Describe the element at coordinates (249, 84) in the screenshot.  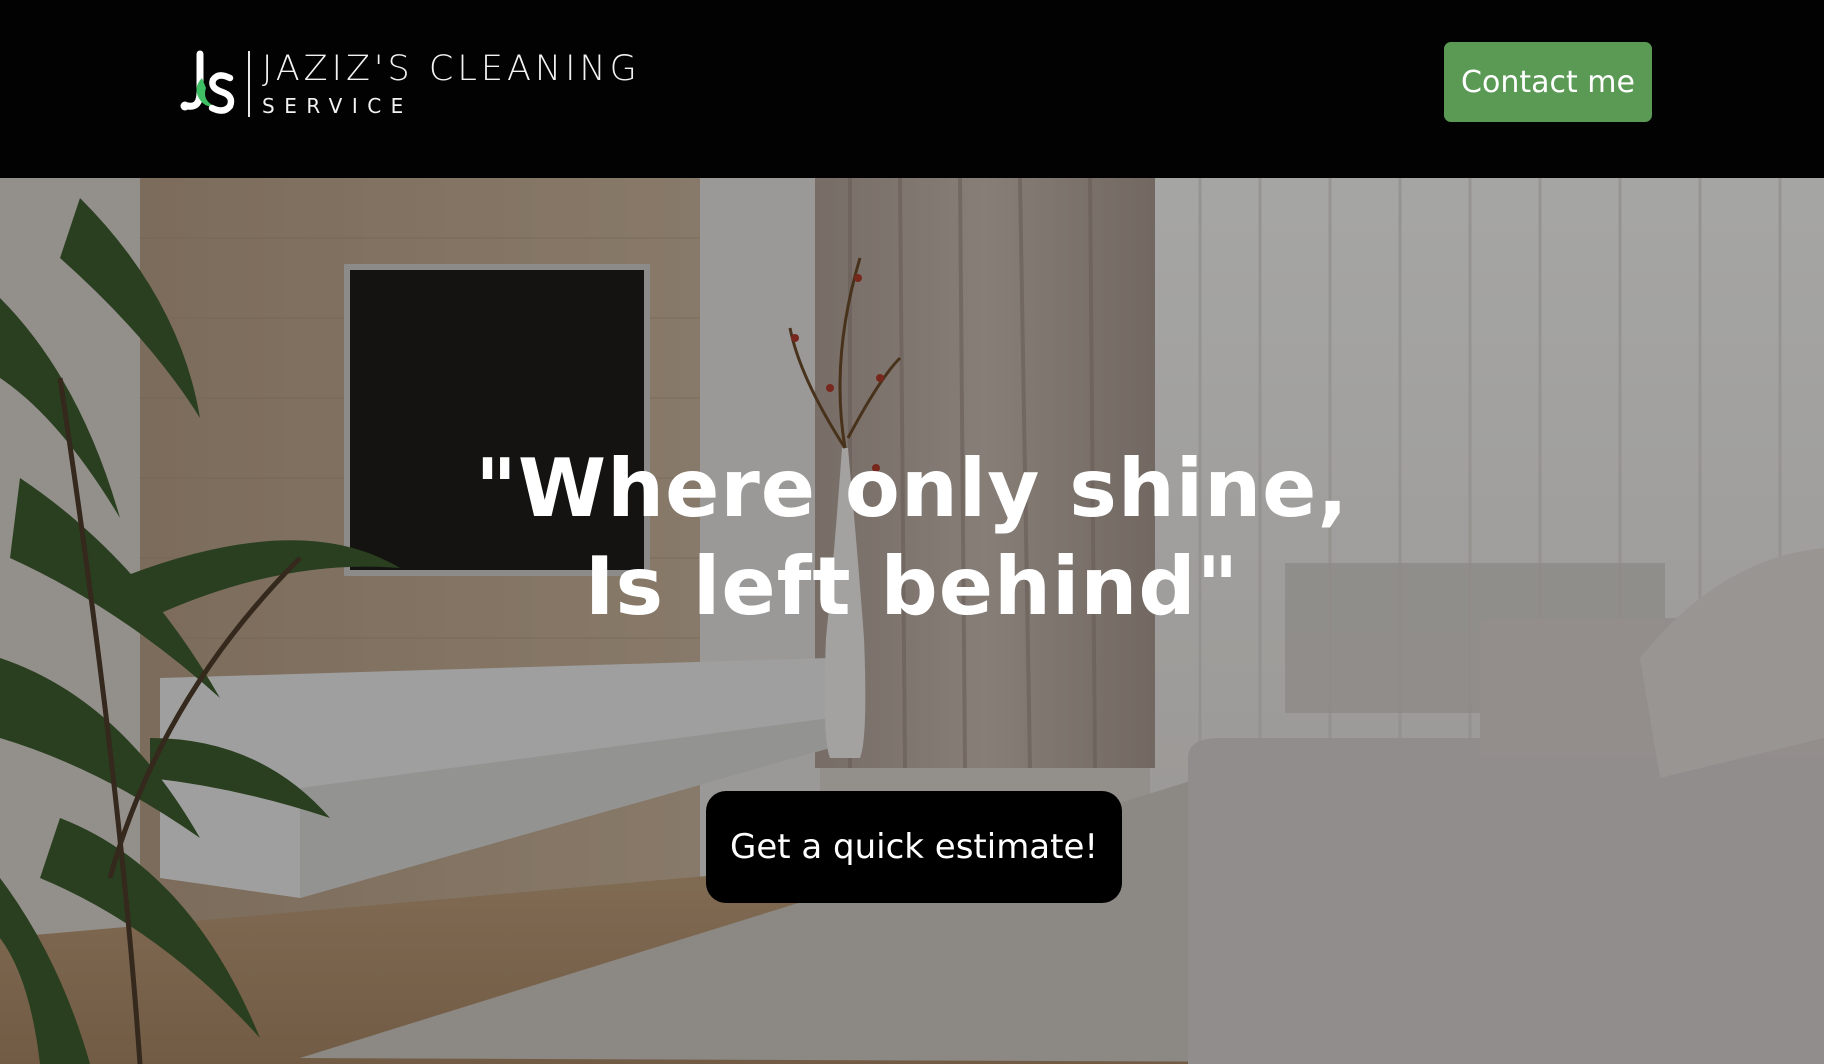
I see `logo-divider` at that location.